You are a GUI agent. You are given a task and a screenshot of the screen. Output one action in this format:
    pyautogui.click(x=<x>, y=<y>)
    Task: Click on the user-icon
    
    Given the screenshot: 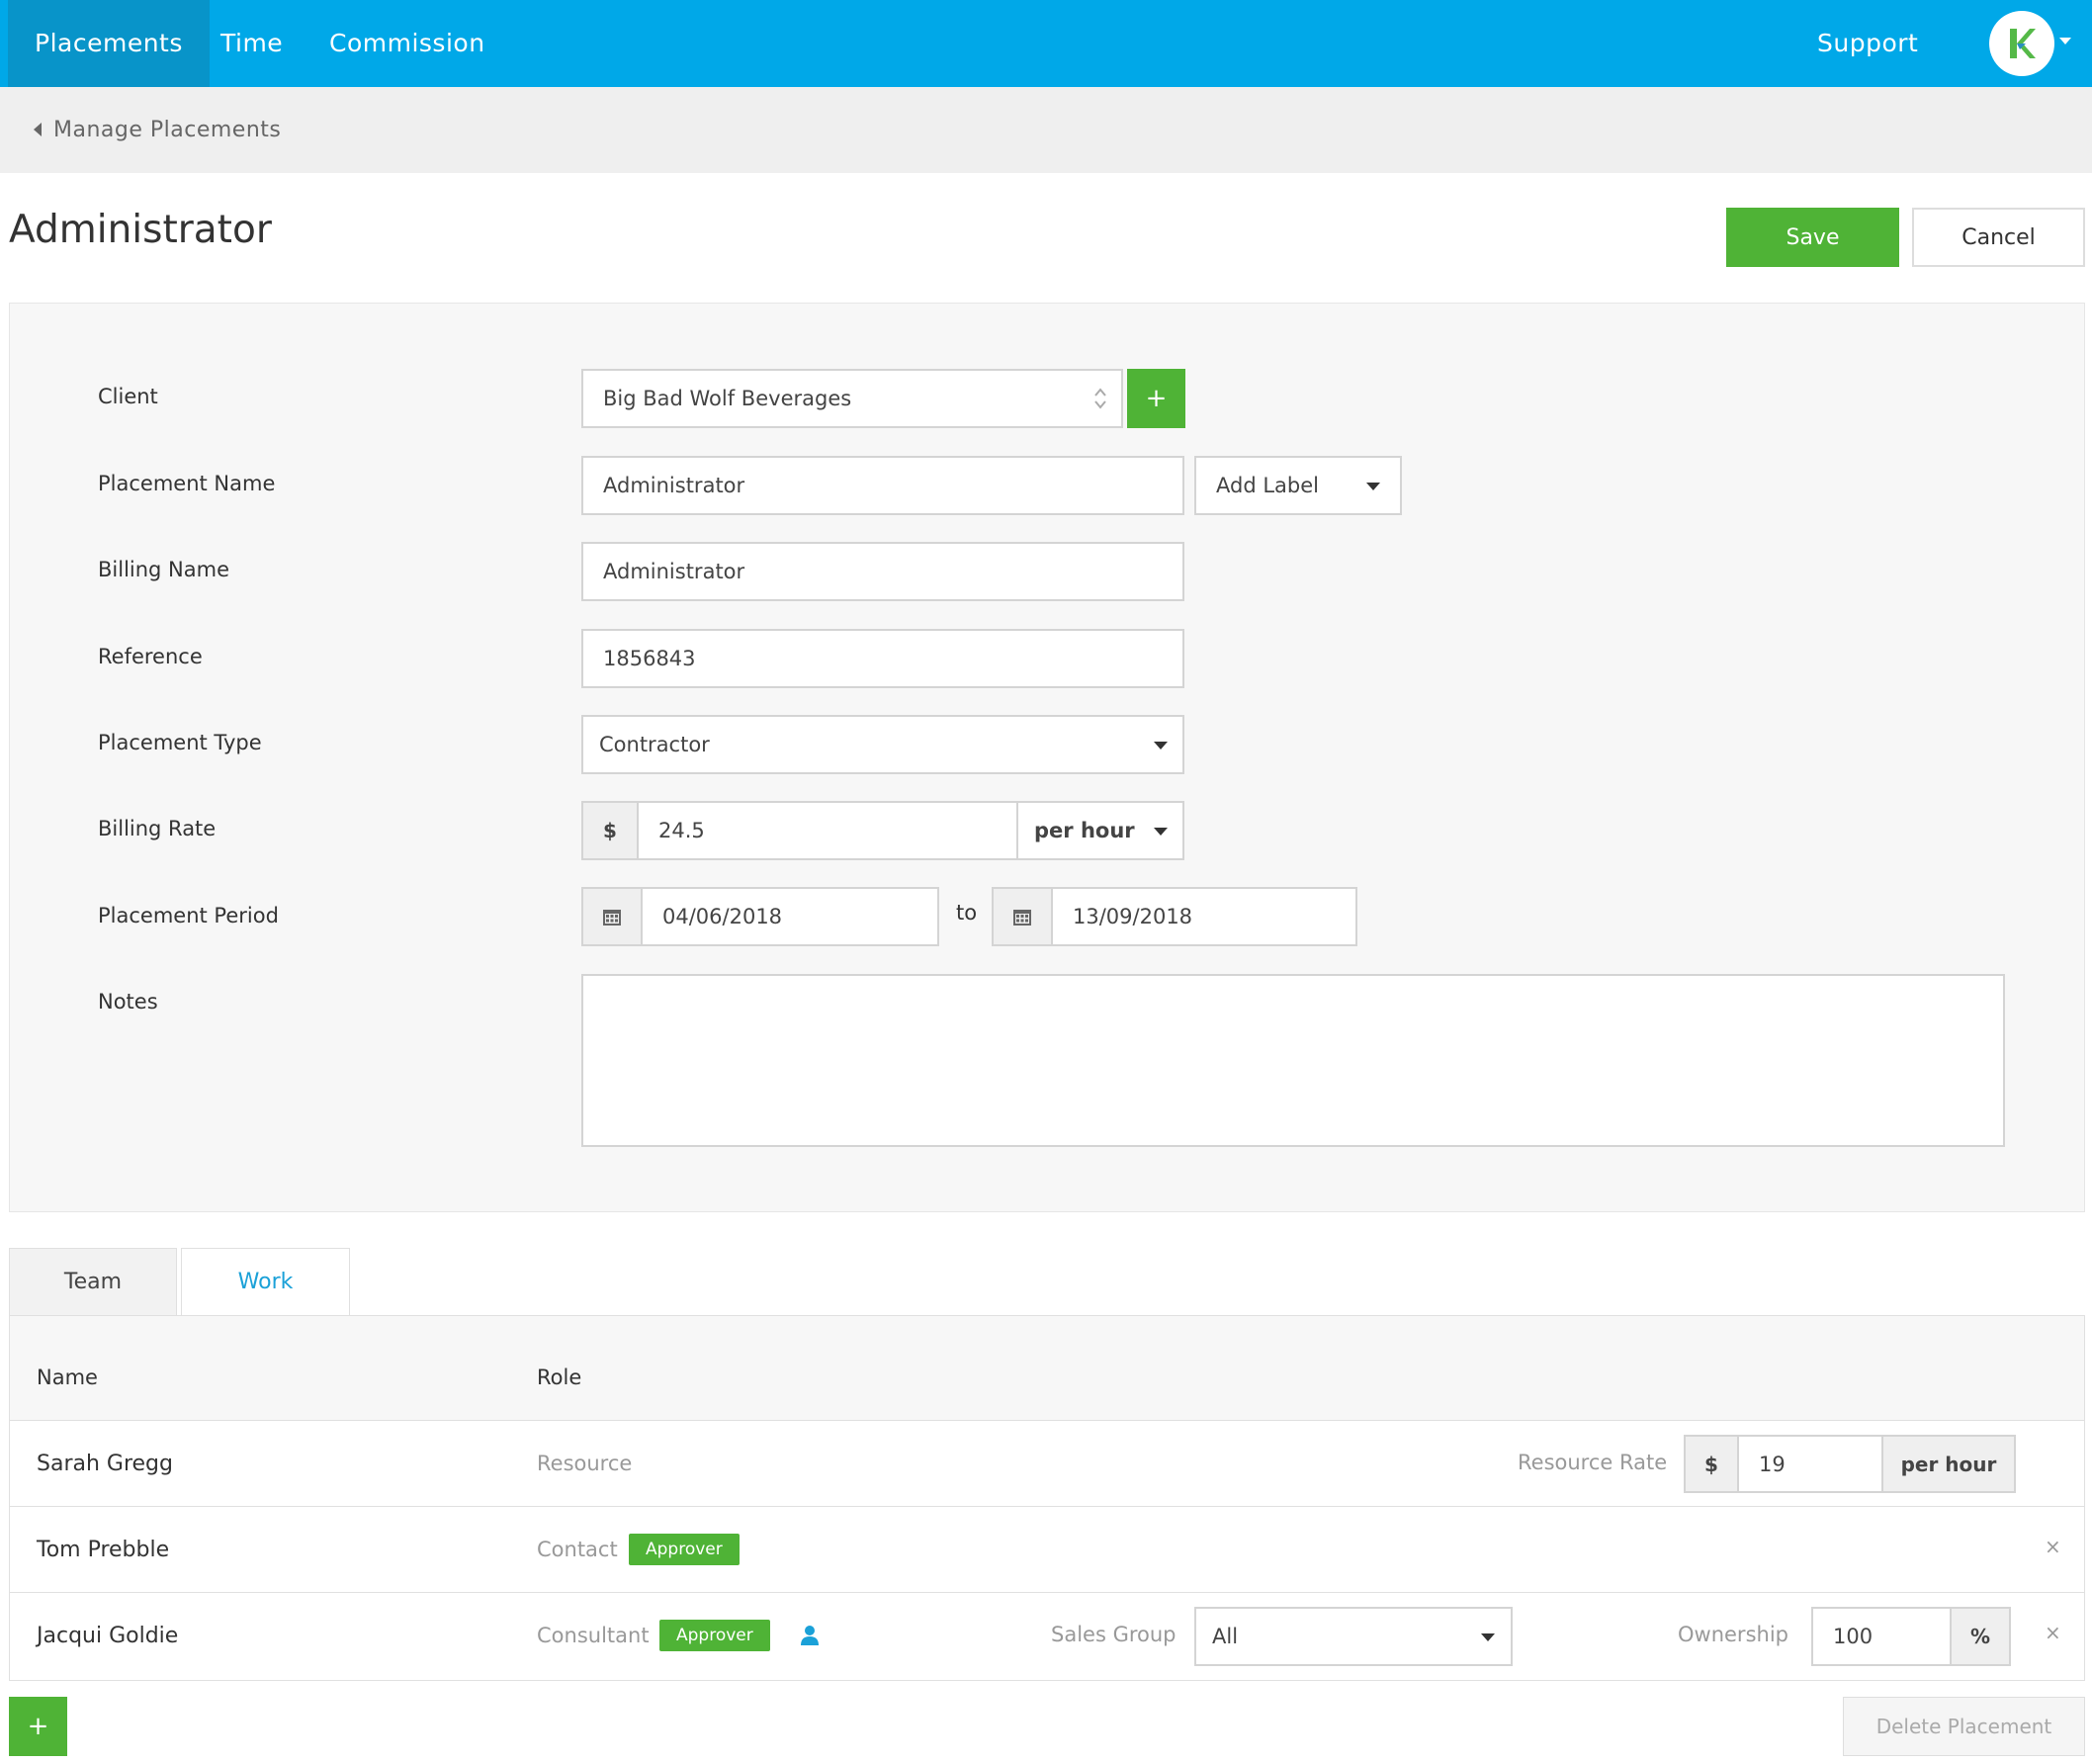 What is the action you would take?
    pyautogui.click(x=810, y=1636)
    